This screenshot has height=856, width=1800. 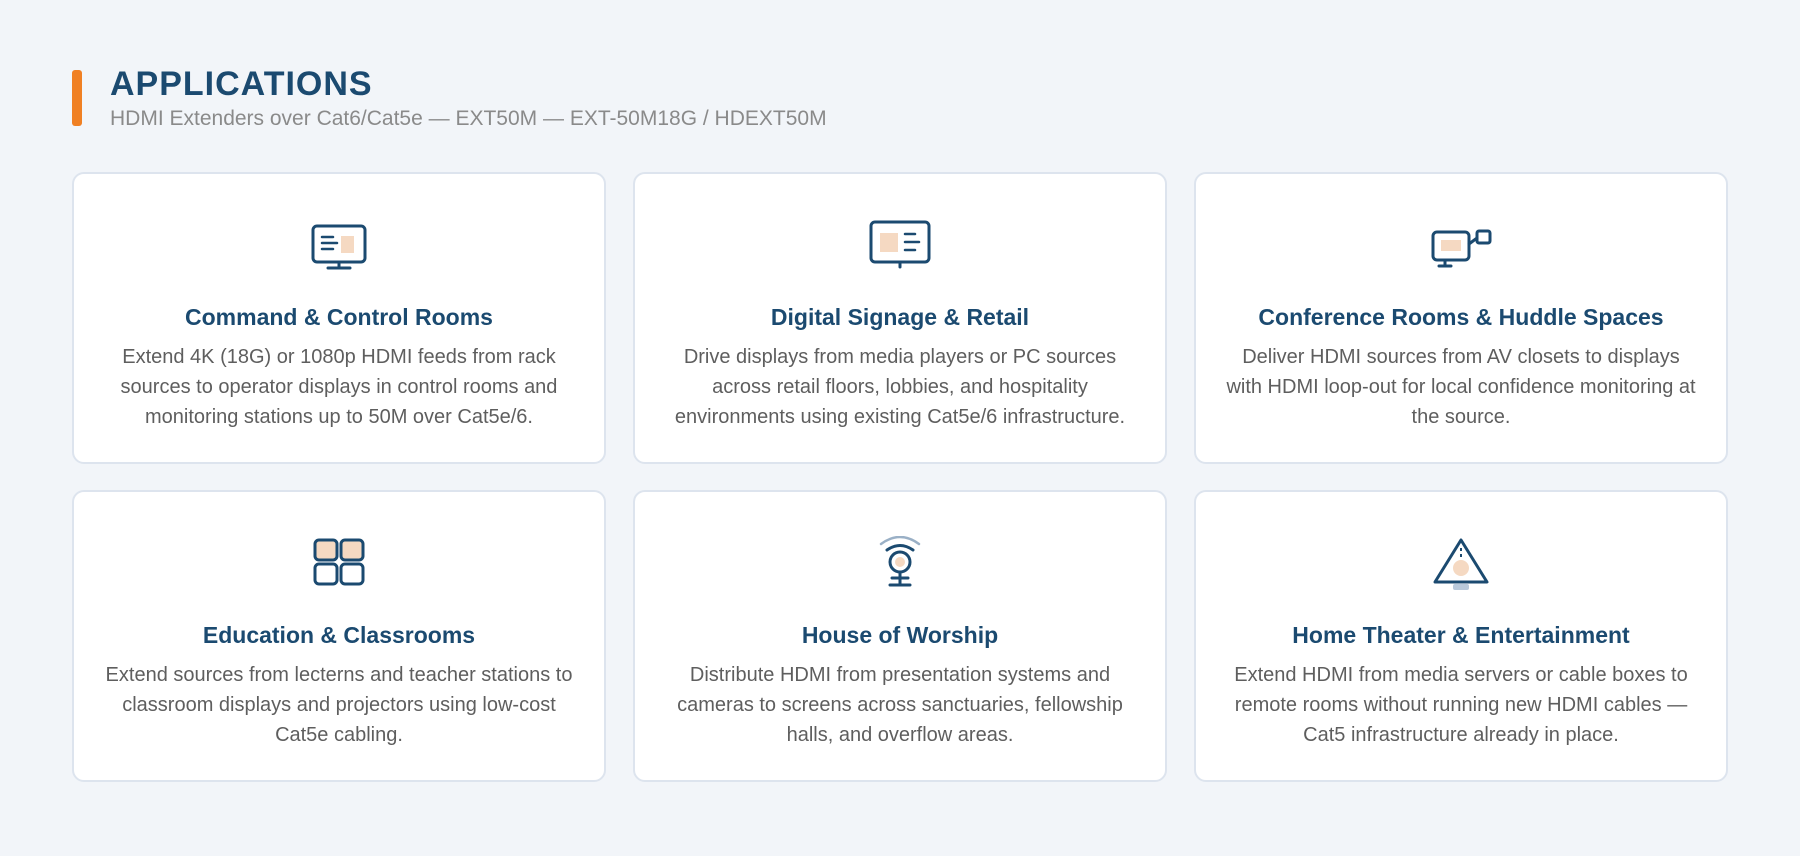 I want to click on projector-triangle-icon, so click(x=1461, y=564).